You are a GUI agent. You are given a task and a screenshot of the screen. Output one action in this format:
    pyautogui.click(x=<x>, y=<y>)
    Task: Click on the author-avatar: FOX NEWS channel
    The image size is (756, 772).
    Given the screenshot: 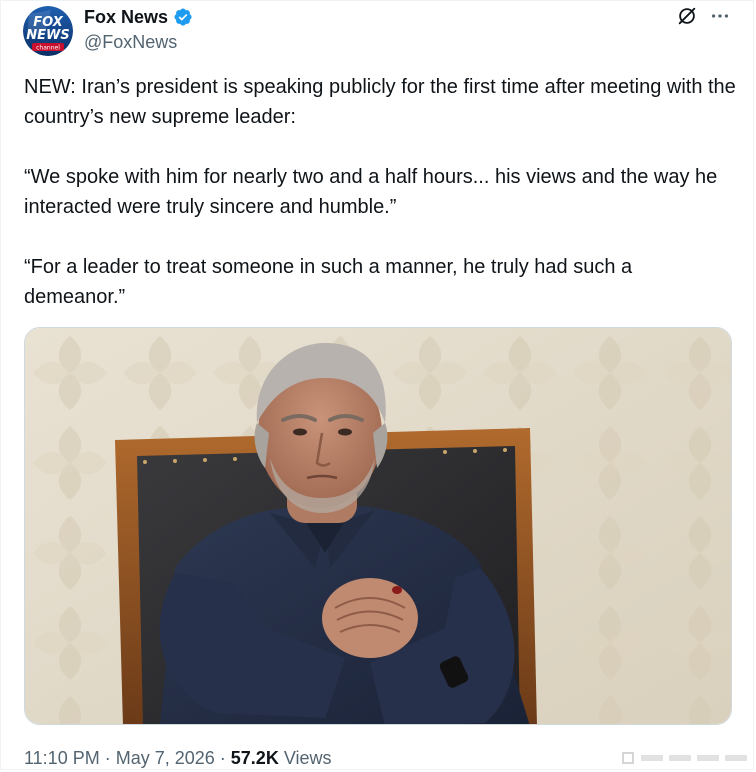 What is the action you would take?
    pyautogui.click(x=48, y=31)
    